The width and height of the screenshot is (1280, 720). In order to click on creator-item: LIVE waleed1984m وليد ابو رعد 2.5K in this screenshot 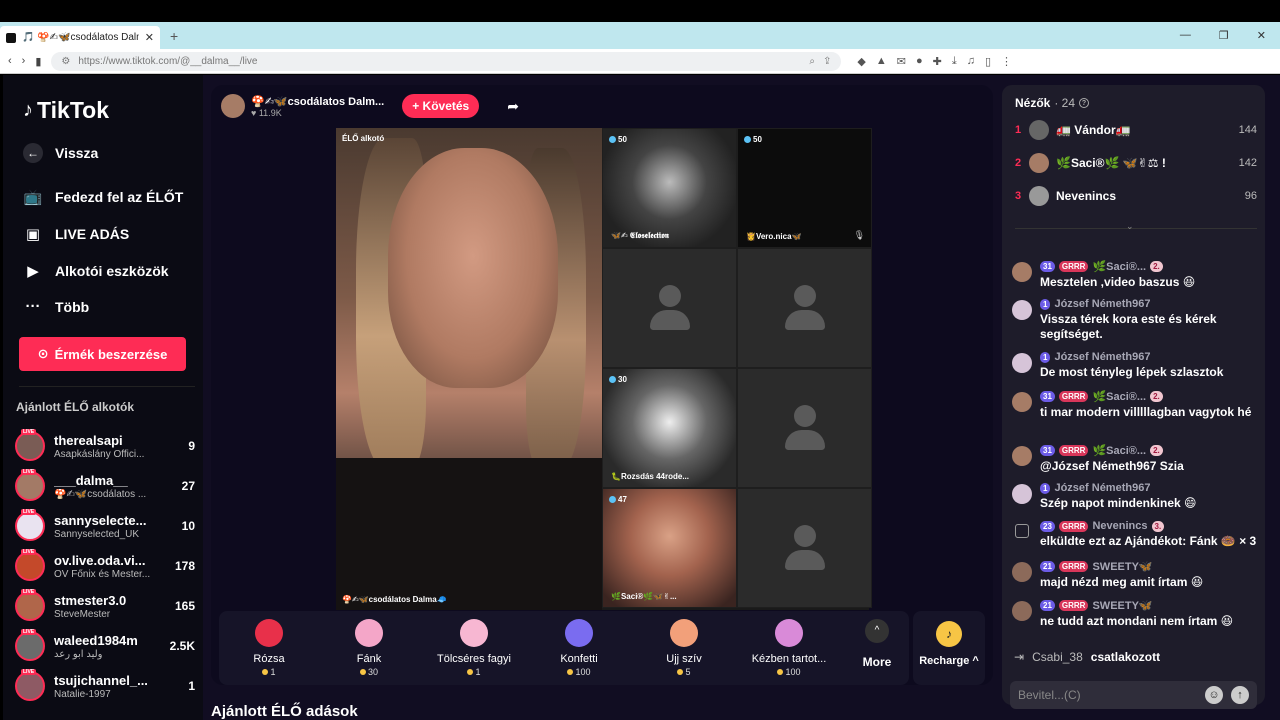, I will do `click(105, 646)`.